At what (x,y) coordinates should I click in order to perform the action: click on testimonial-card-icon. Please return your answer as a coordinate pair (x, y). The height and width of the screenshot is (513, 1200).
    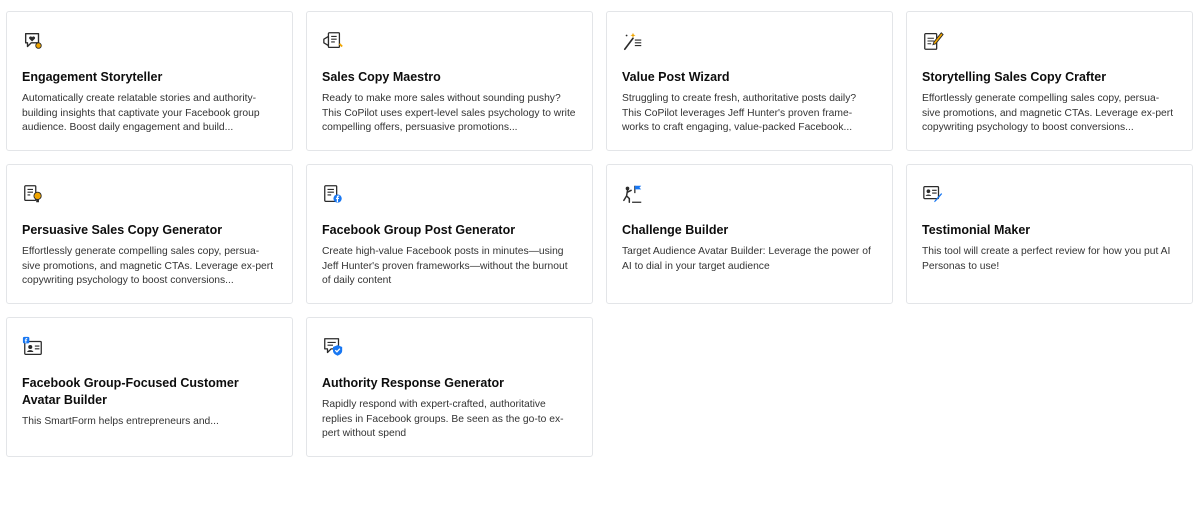
    Looking at the image, I should click on (933, 194).